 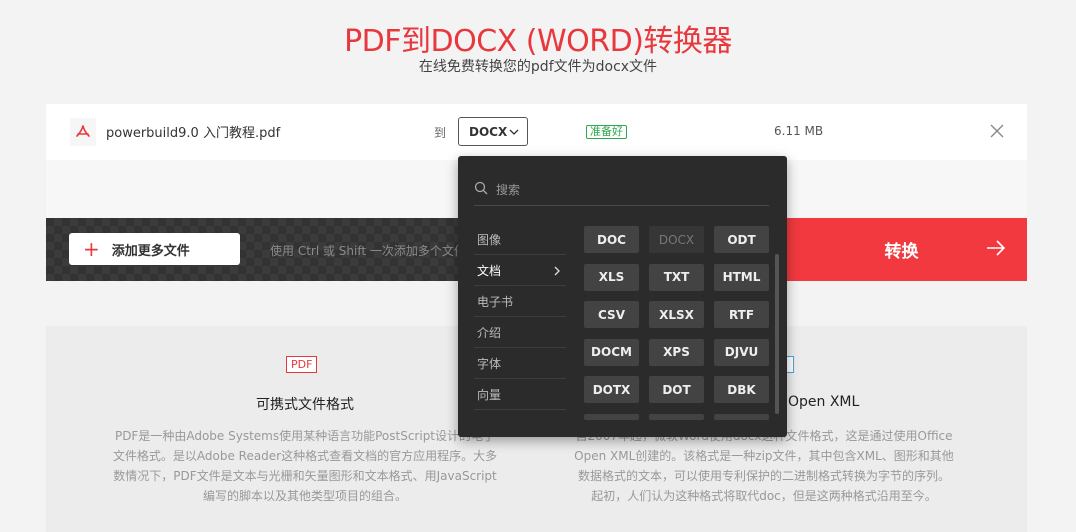 I want to click on search-icon, so click(x=481, y=189).